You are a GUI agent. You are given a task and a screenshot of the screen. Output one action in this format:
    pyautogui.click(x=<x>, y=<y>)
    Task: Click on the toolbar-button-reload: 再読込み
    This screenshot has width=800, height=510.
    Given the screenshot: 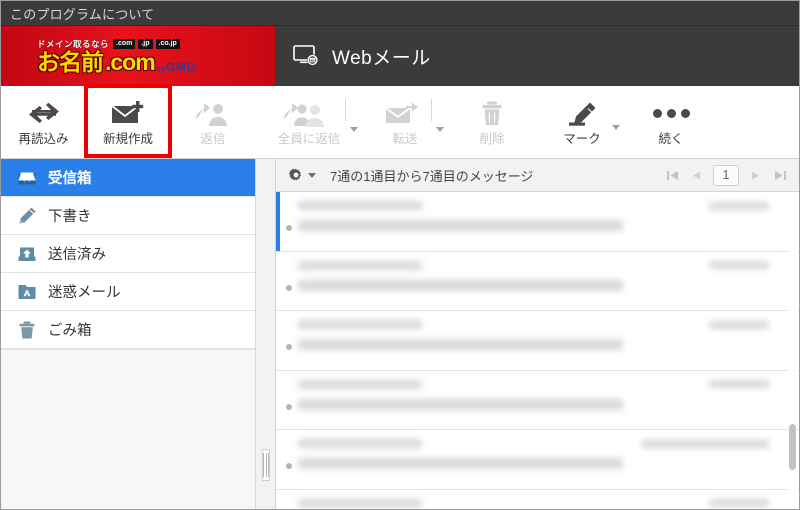 What is the action you would take?
    pyautogui.click(x=43, y=121)
    